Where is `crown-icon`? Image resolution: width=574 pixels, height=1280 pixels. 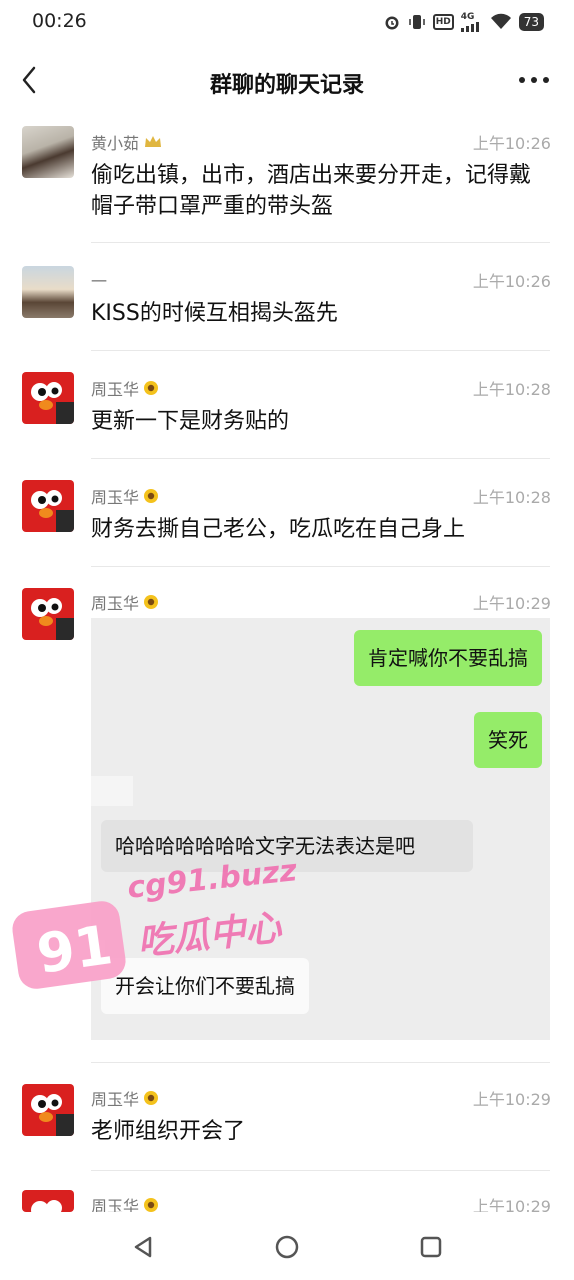
crown-icon is located at coordinates (153, 141).